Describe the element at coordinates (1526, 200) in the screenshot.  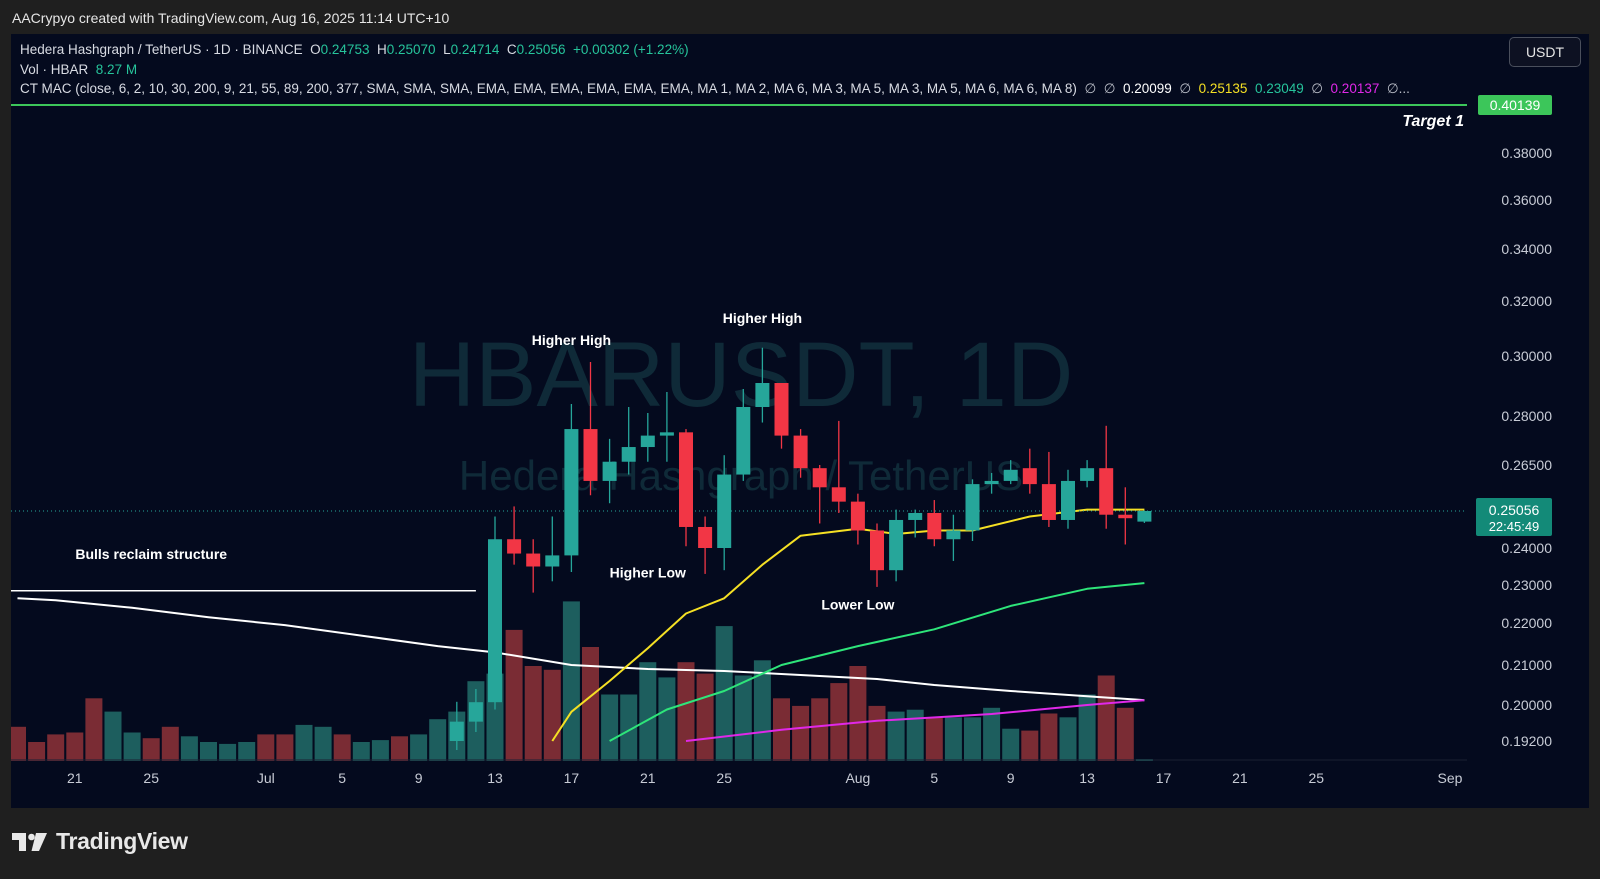
I see `y-axis-tick-label: 0.36000` at that location.